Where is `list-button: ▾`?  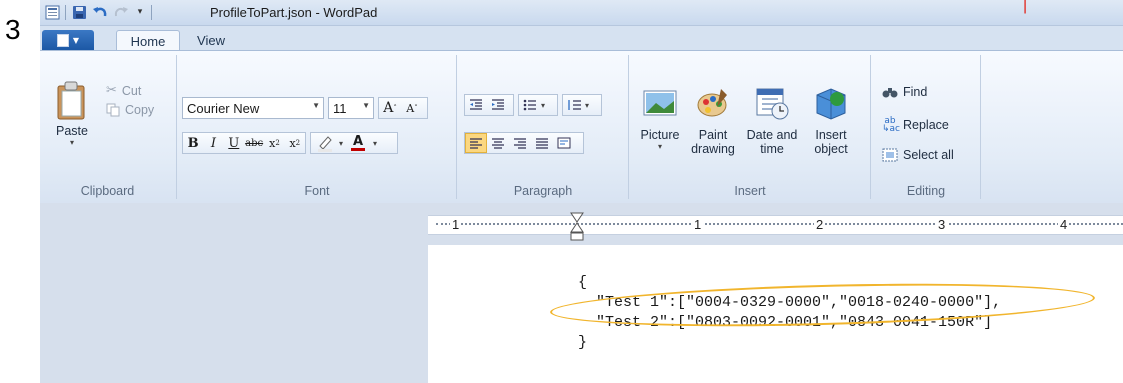 list-button: ▾ is located at coordinates (538, 105).